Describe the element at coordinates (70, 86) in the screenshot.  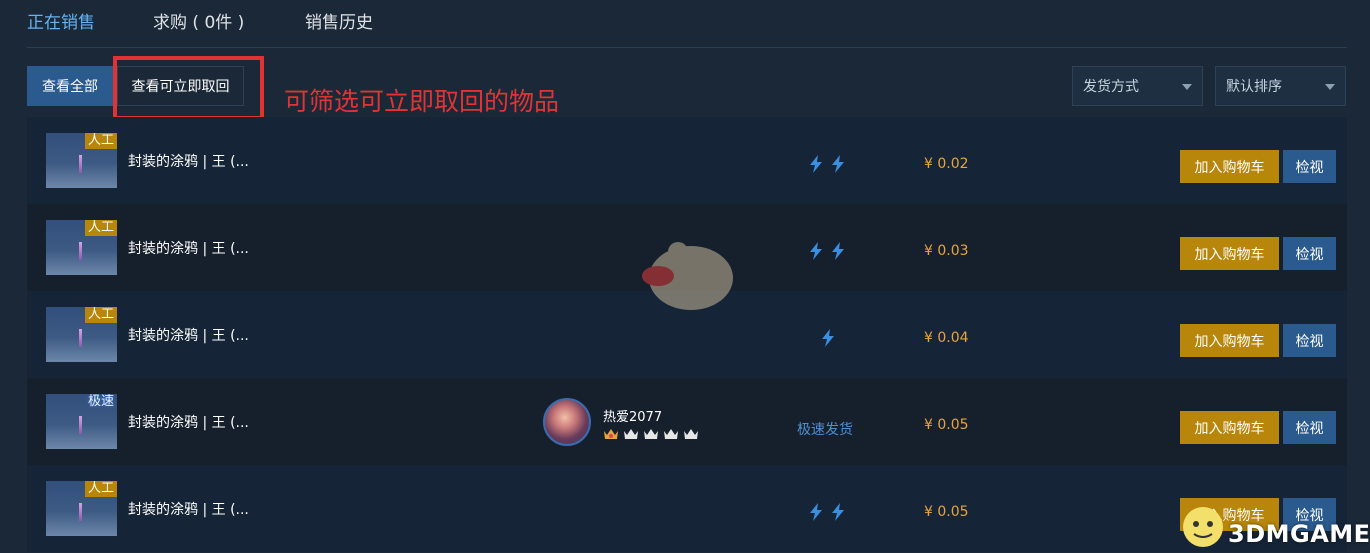
I see `view-all-button: 查看全部` at that location.